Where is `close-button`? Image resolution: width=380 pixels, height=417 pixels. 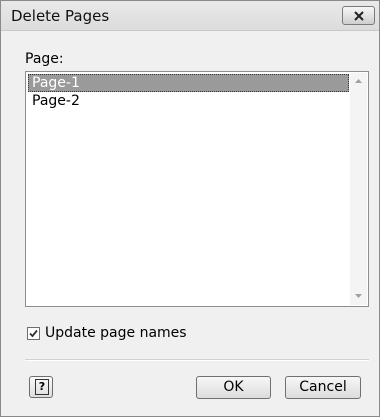
close-button is located at coordinates (358, 15).